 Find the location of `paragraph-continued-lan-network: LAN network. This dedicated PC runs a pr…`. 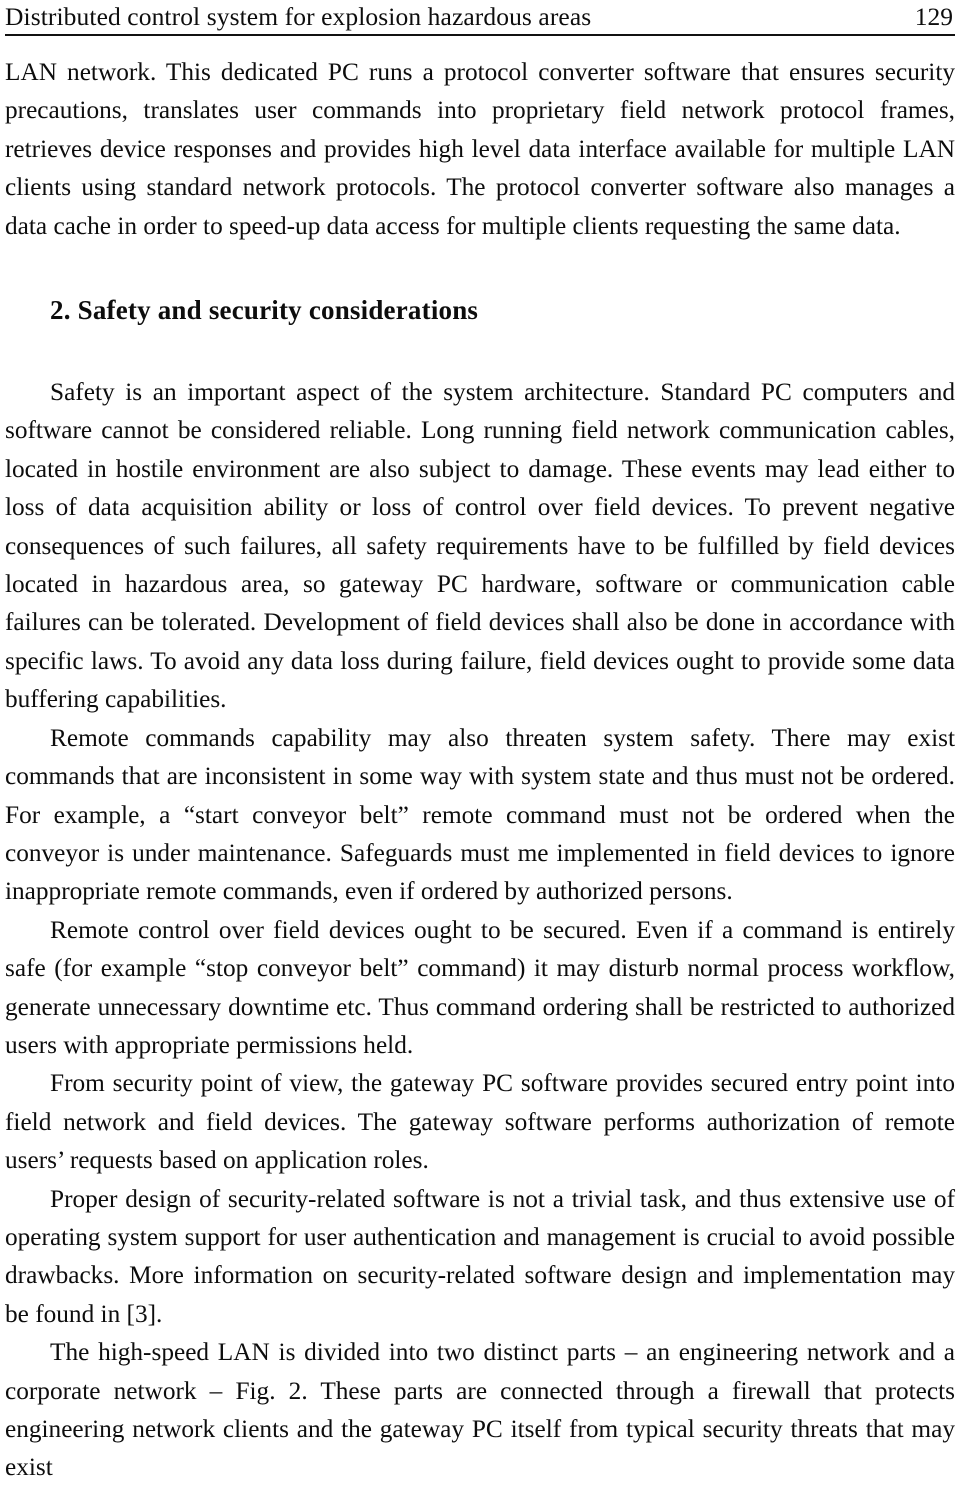

paragraph-continued-lan-network: LAN network. This dedicated PC runs a pr… is located at coordinates (480, 149).